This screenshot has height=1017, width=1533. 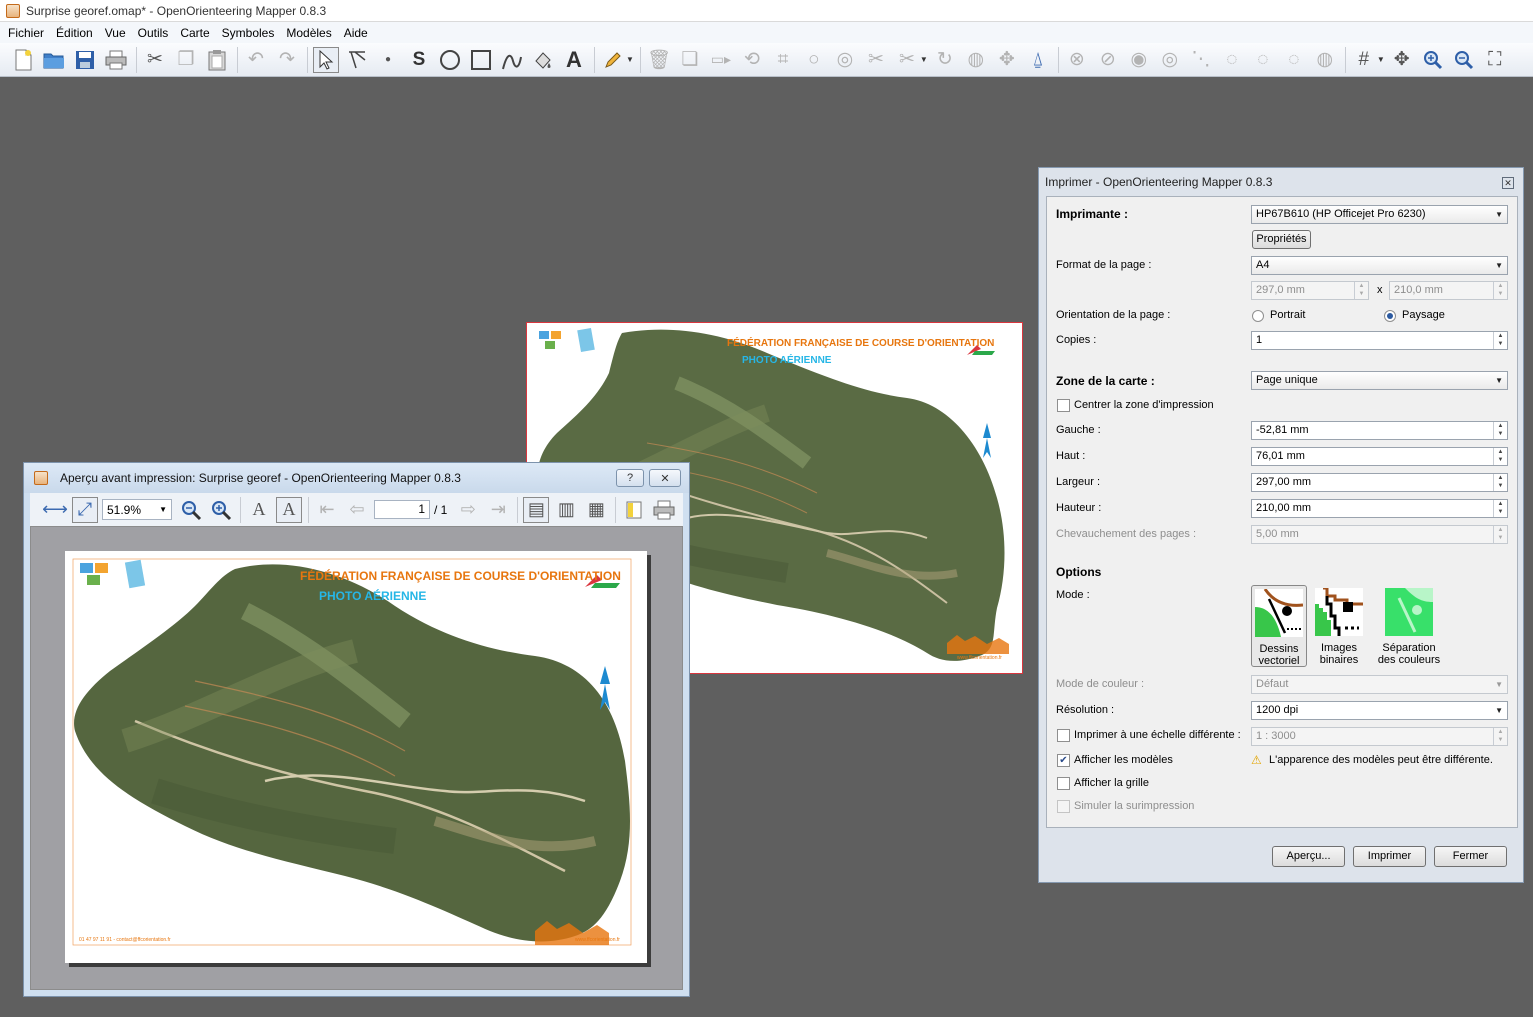 What do you see at coordinates (287, 60) in the screenshot?
I see `redo-icon: ↷` at bounding box center [287, 60].